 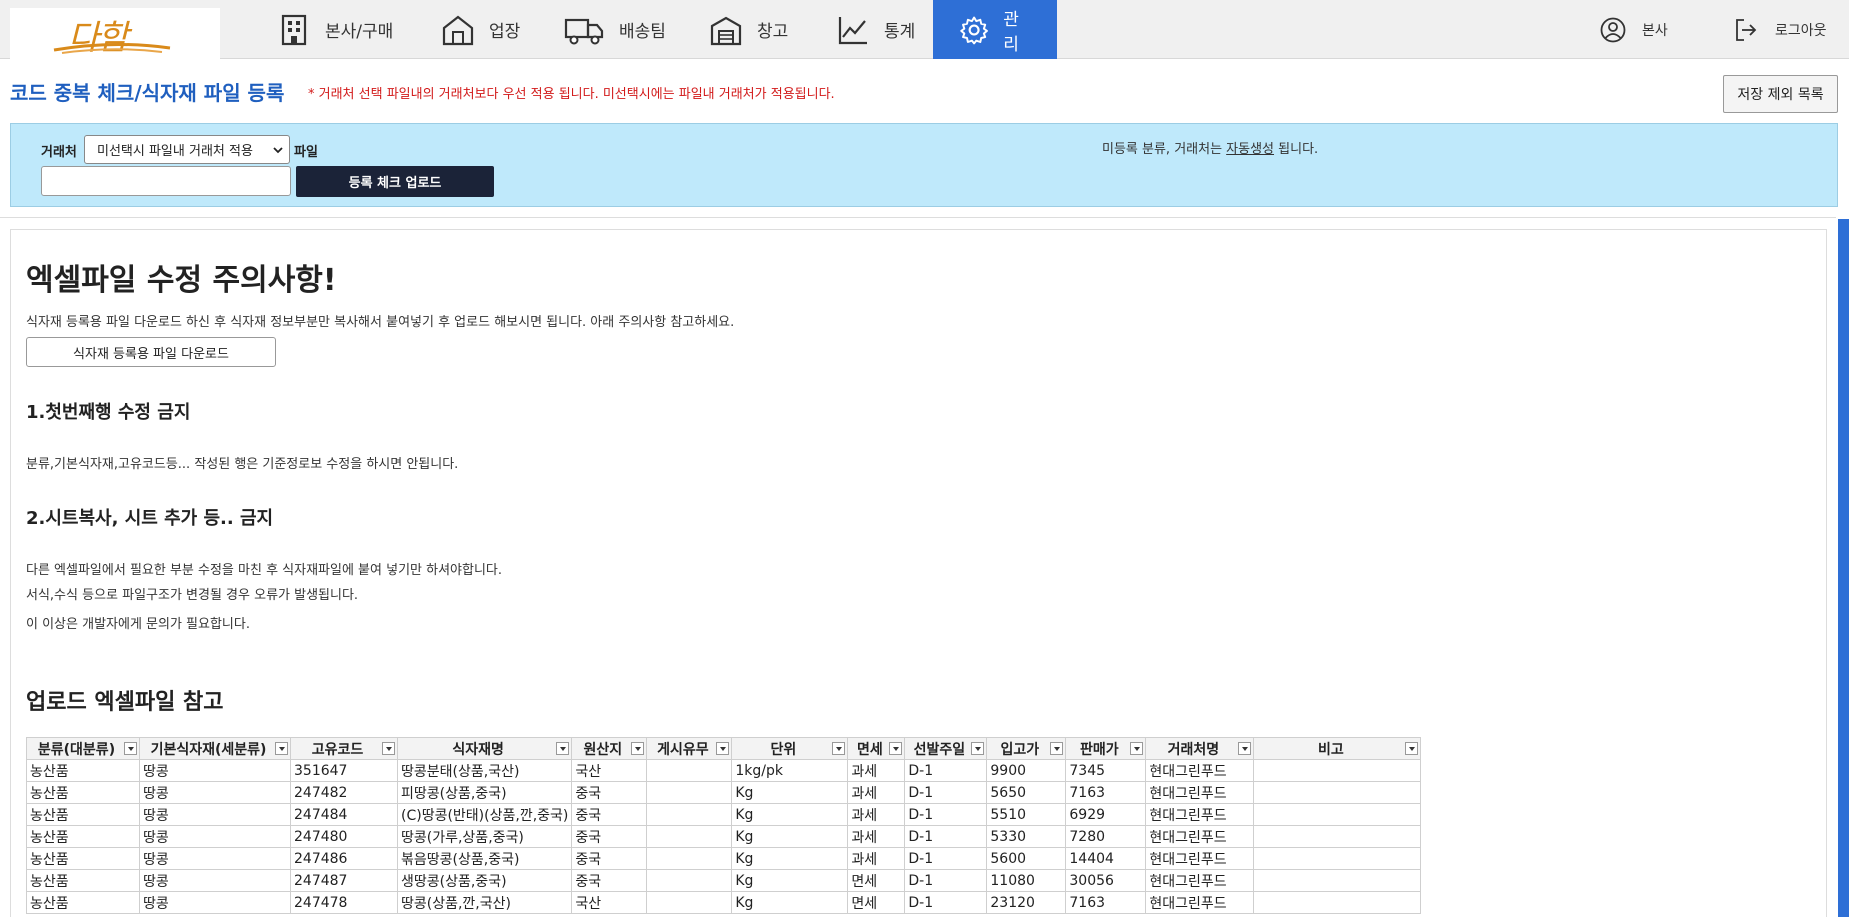 I want to click on rule2-text-3: 이 이상은 개발자에게 문의가 필요합니다., so click(x=138, y=624).